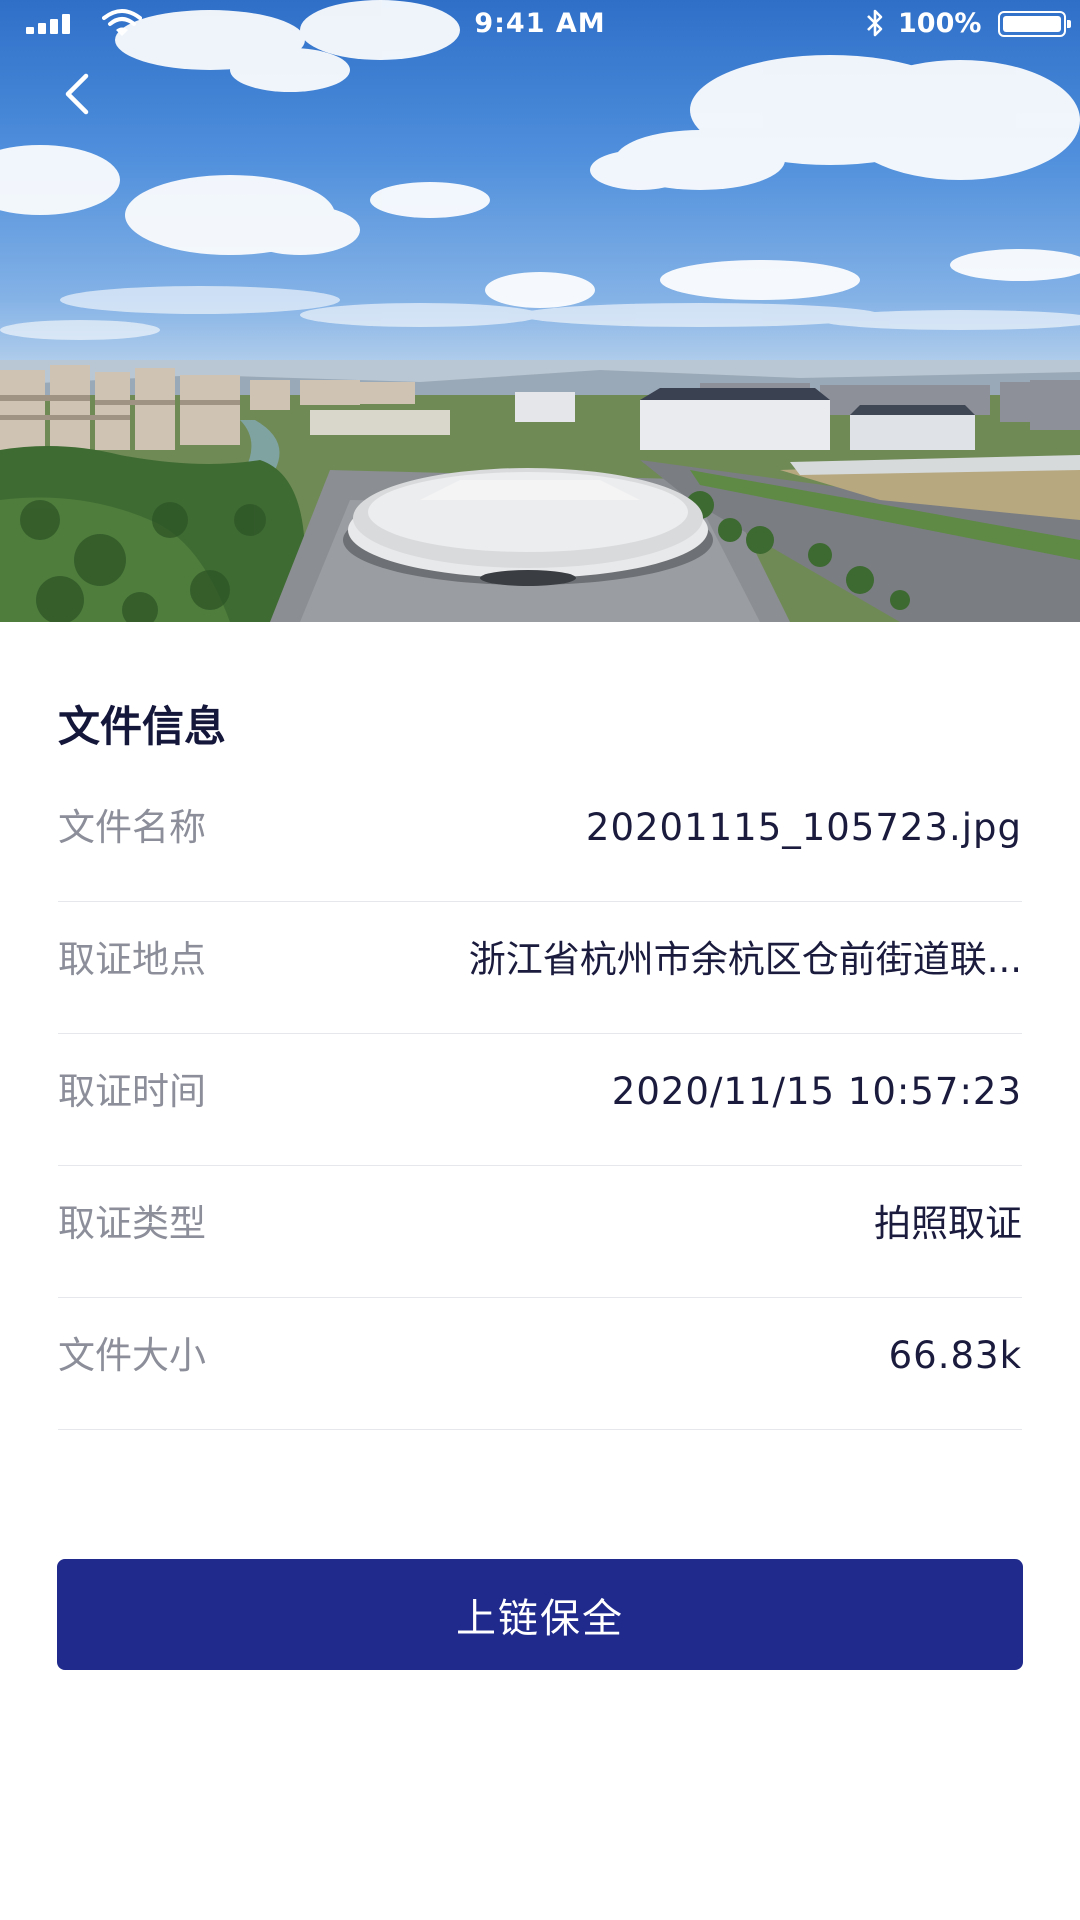 The image size is (1080, 1920). What do you see at coordinates (540, 1364) in the screenshot?
I see `info-row-size: 文件大小 66.83k` at bounding box center [540, 1364].